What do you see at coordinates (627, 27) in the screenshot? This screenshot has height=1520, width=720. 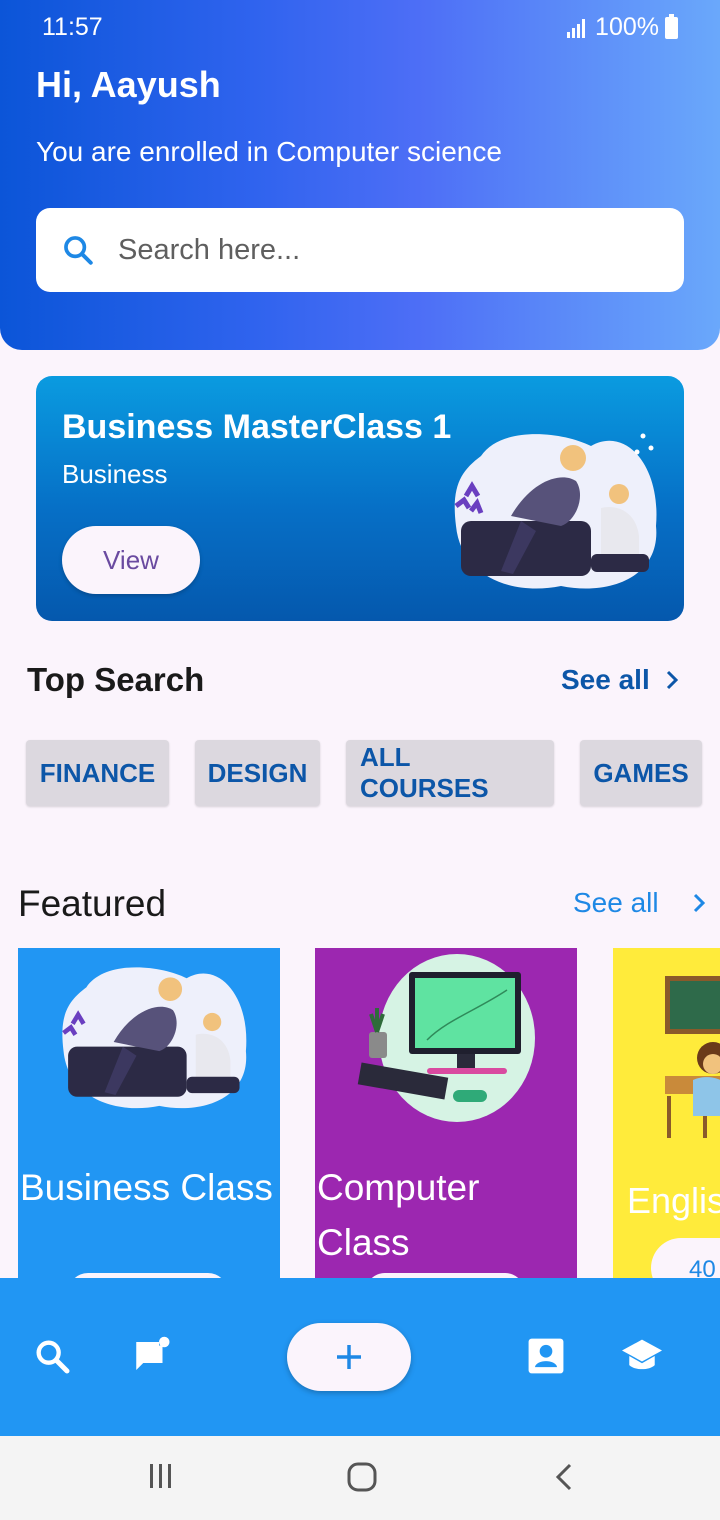 I see `battery-percent: 100%` at bounding box center [627, 27].